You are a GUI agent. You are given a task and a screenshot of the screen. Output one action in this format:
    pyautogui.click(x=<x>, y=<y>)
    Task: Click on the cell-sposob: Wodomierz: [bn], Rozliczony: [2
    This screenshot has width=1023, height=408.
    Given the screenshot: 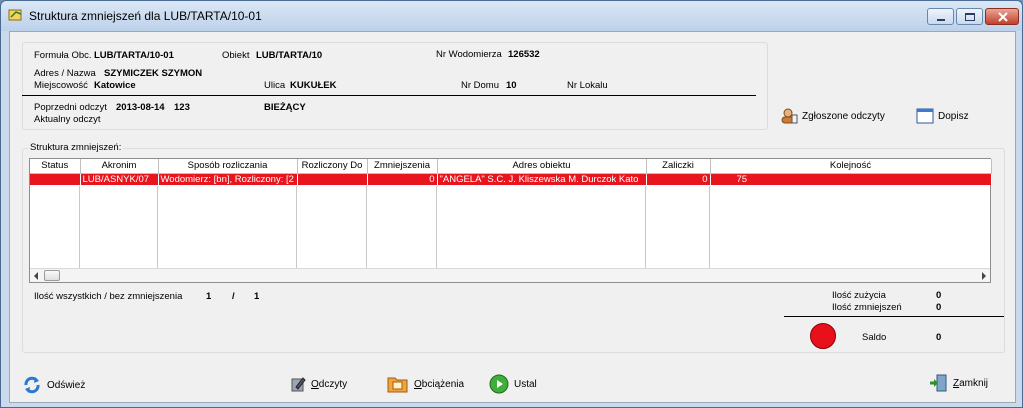 What is the action you would take?
    pyautogui.click(x=228, y=179)
    